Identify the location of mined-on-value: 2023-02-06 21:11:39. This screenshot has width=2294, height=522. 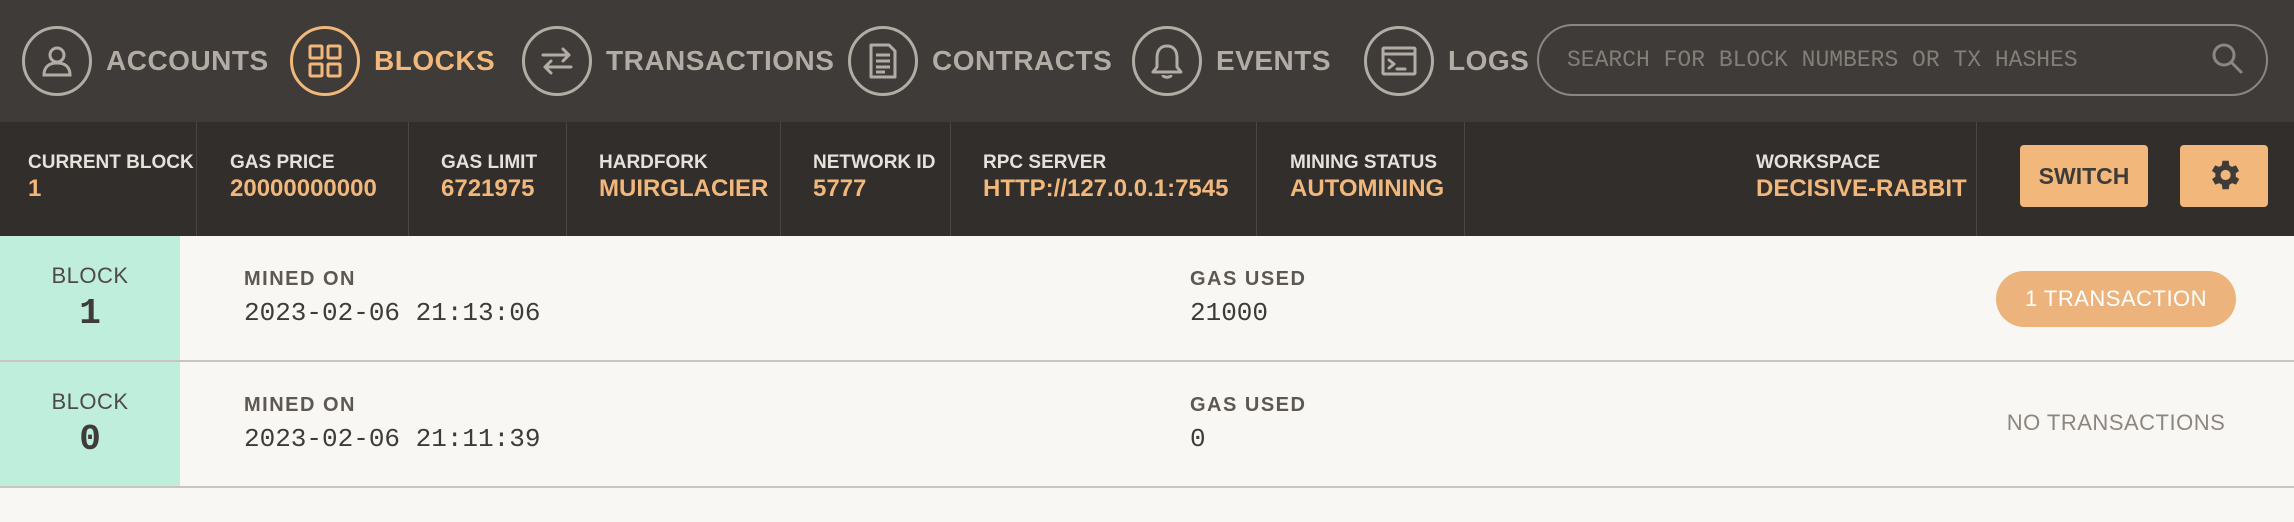
(392, 439).